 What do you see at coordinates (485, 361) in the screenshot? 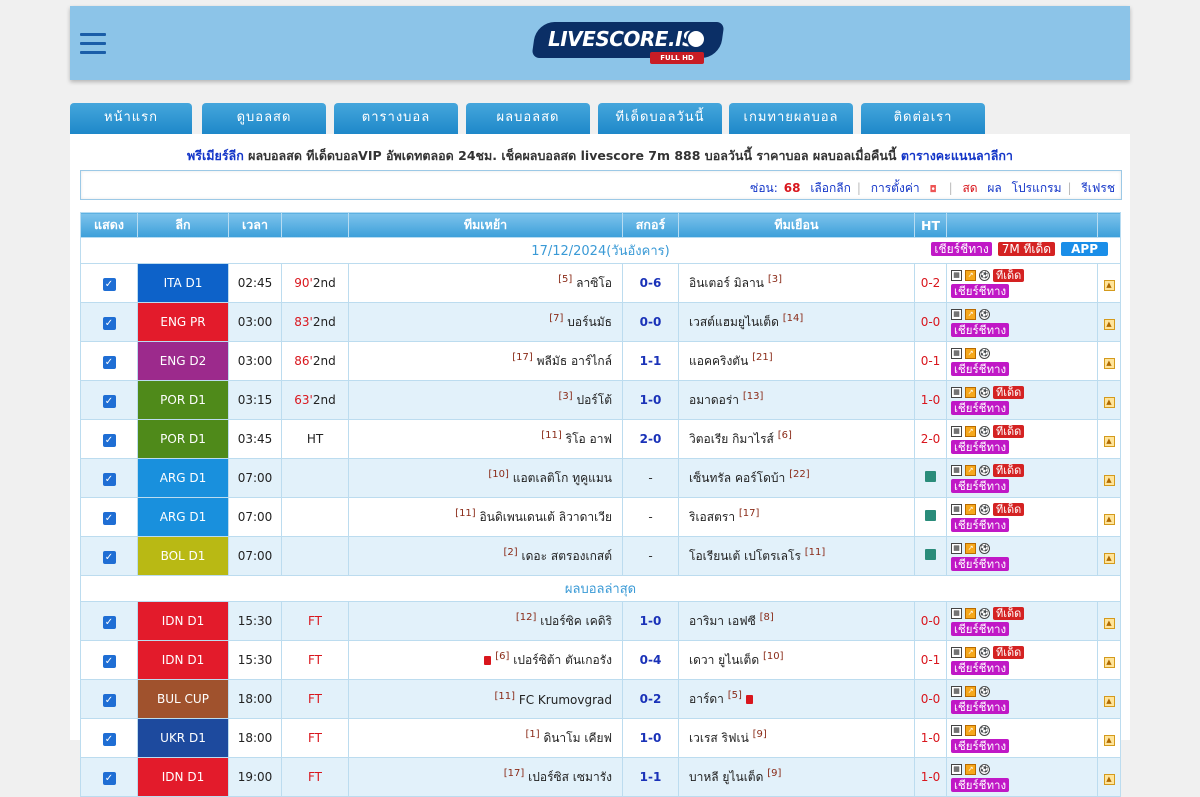
I see `home-team-cell: [17] พลีมัธ อาร์ไกล์` at bounding box center [485, 361].